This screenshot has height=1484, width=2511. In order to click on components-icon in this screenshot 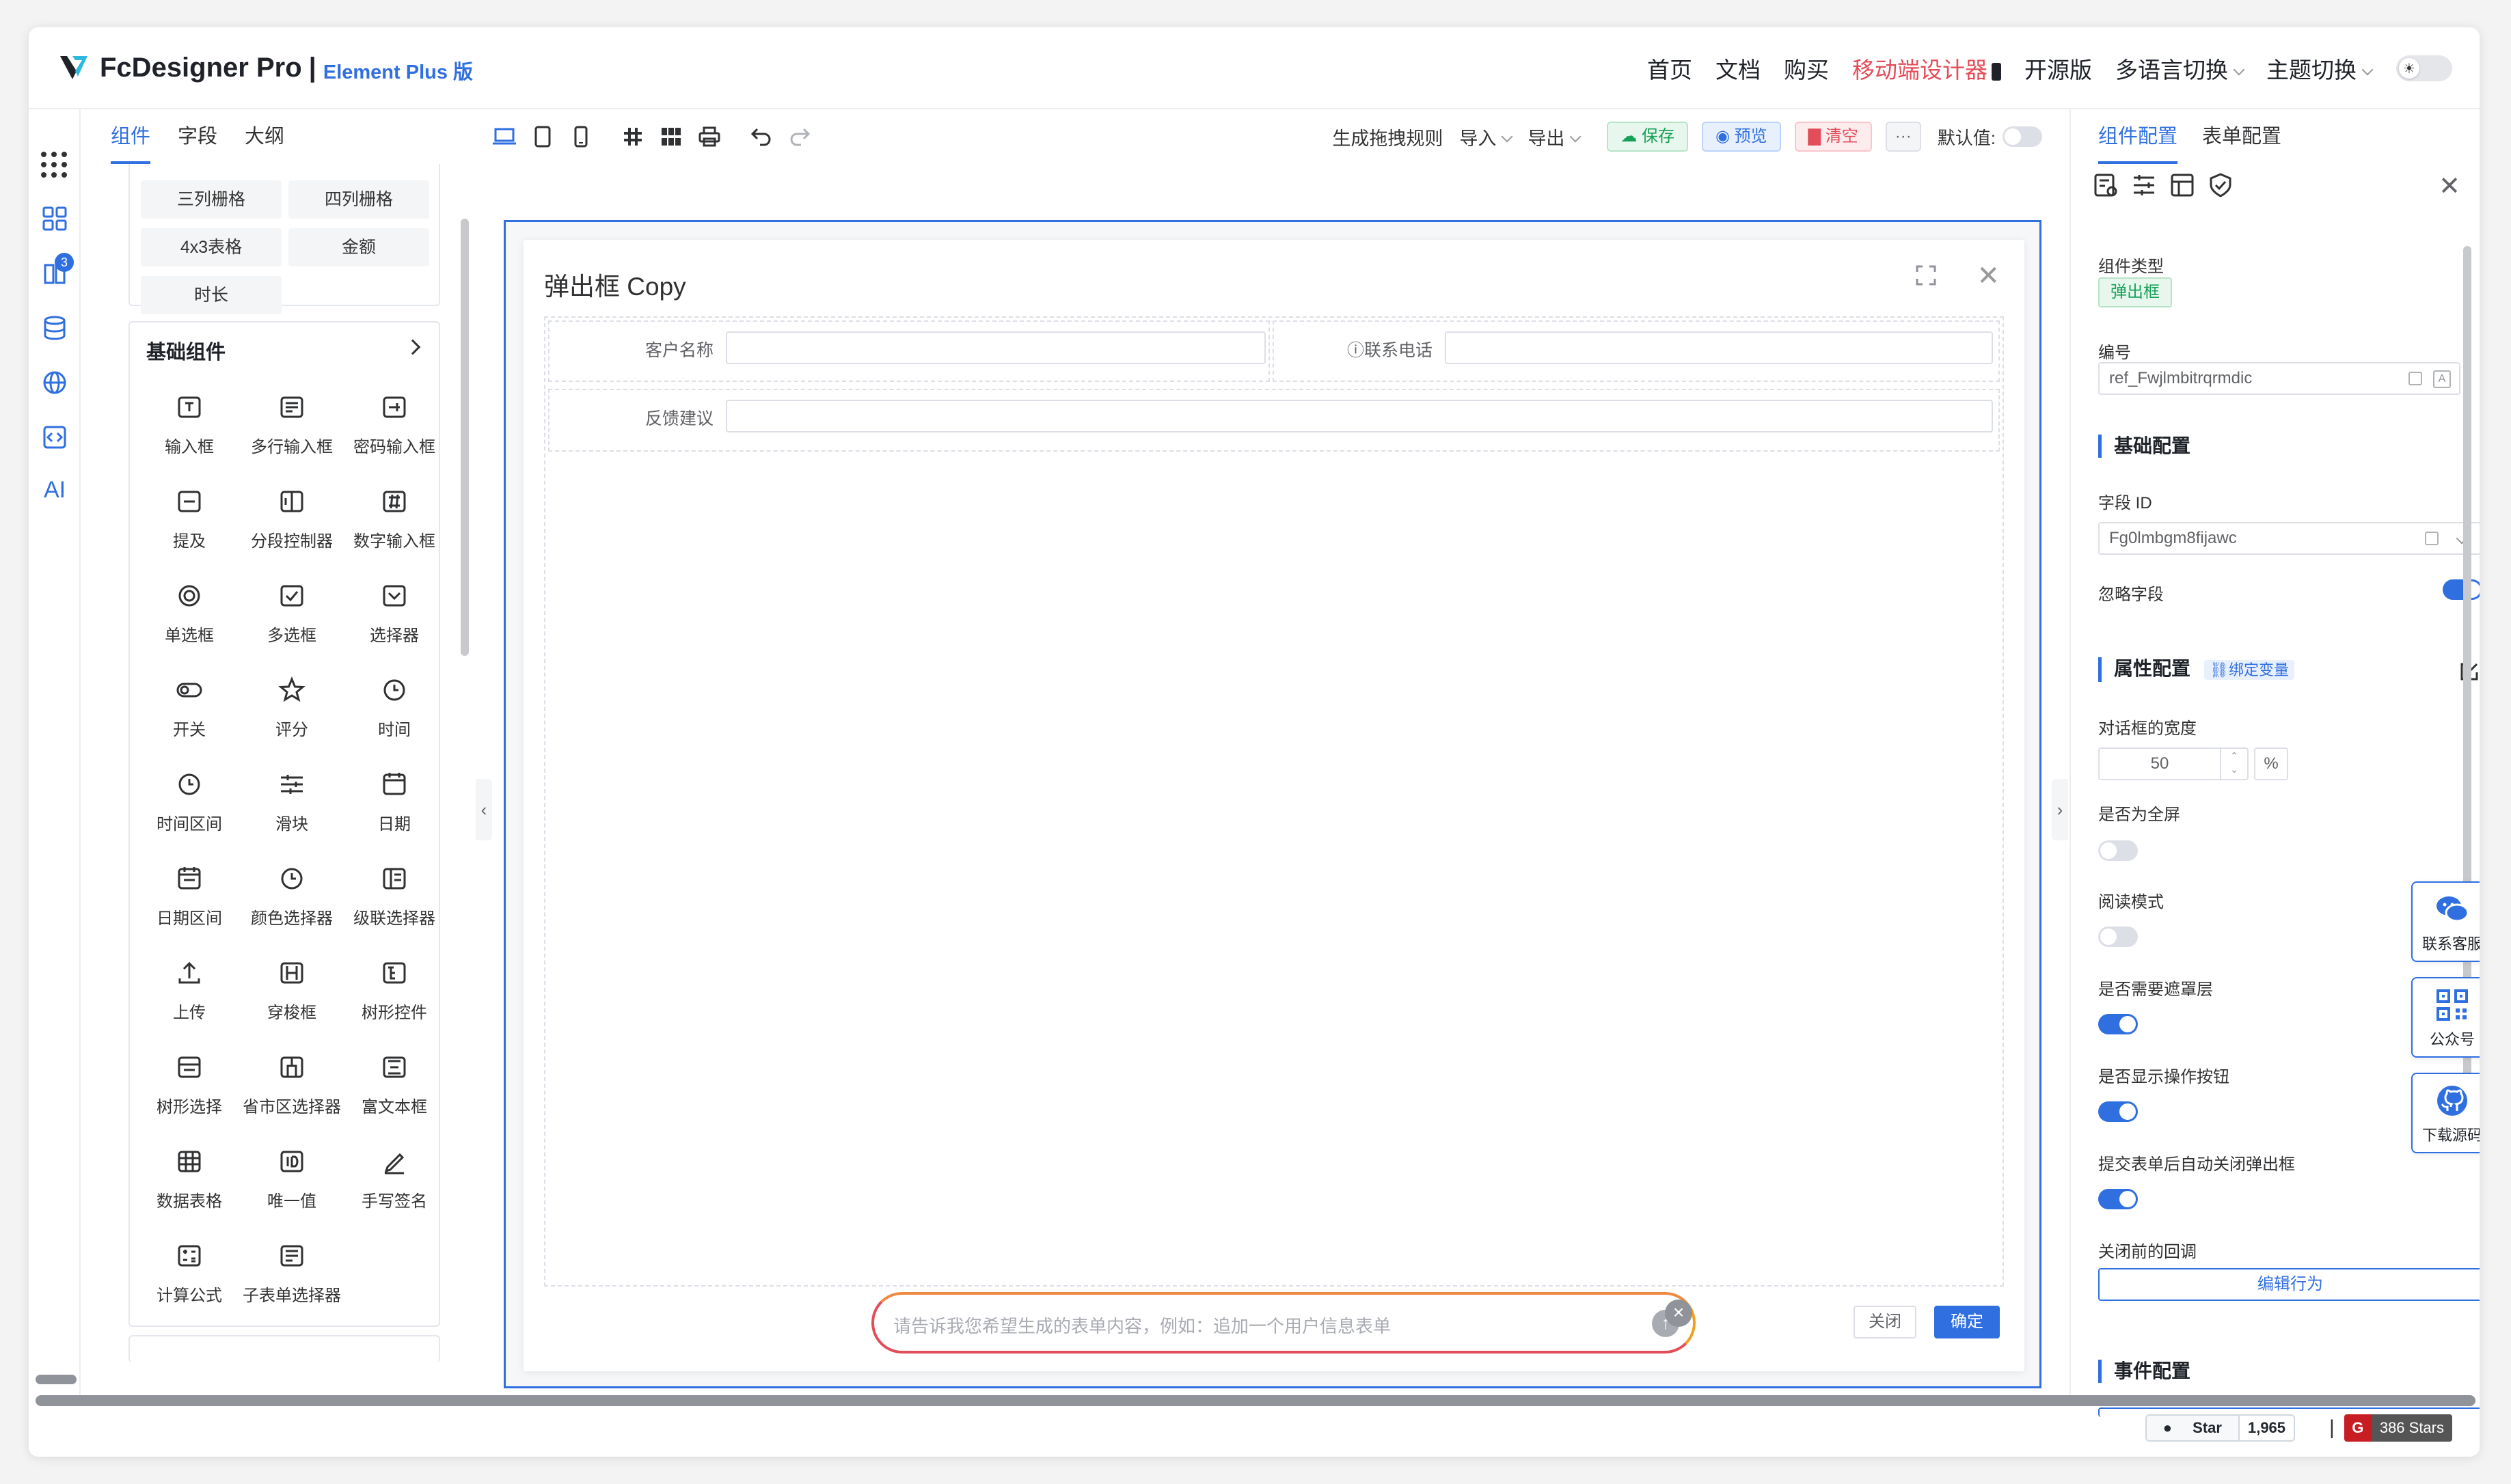, I will do `click(54, 219)`.